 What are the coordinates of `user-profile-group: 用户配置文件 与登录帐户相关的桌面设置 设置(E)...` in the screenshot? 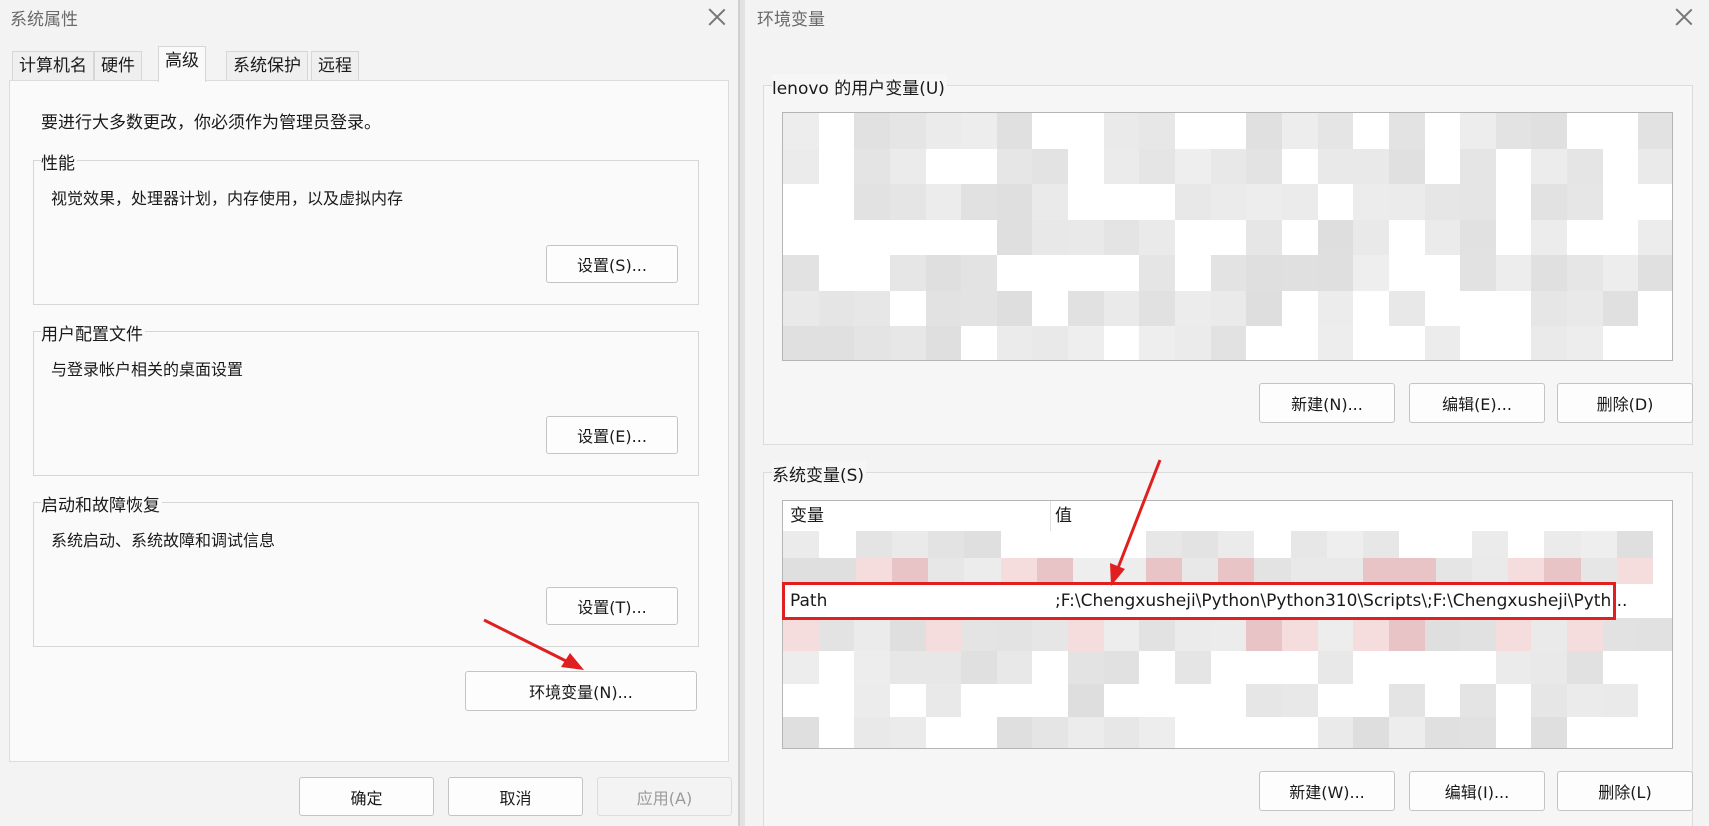 It's located at (366, 398).